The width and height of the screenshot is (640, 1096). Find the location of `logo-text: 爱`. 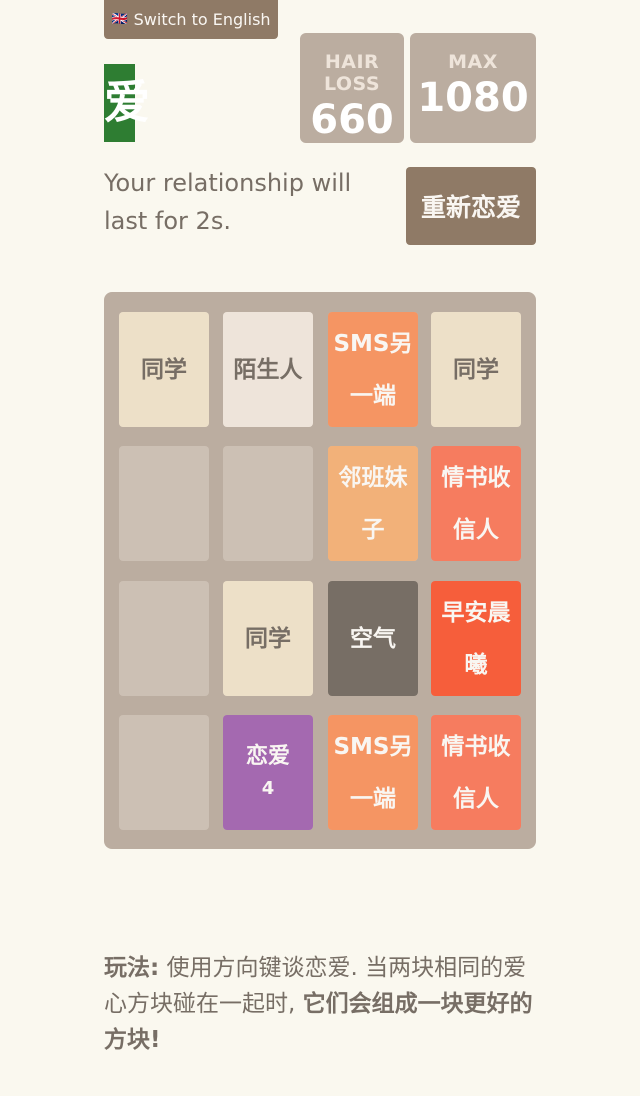

logo-text: 爱 is located at coordinates (127, 102).